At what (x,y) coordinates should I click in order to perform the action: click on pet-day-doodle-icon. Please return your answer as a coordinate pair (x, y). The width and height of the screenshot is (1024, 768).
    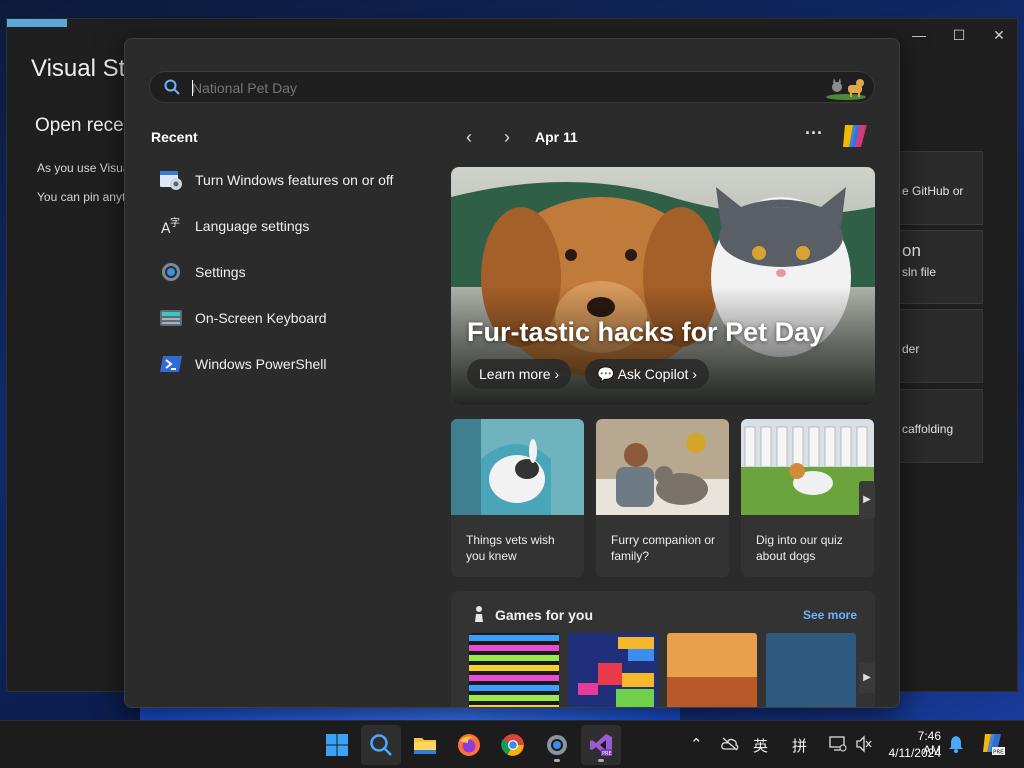
    Looking at the image, I should click on (846, 88).